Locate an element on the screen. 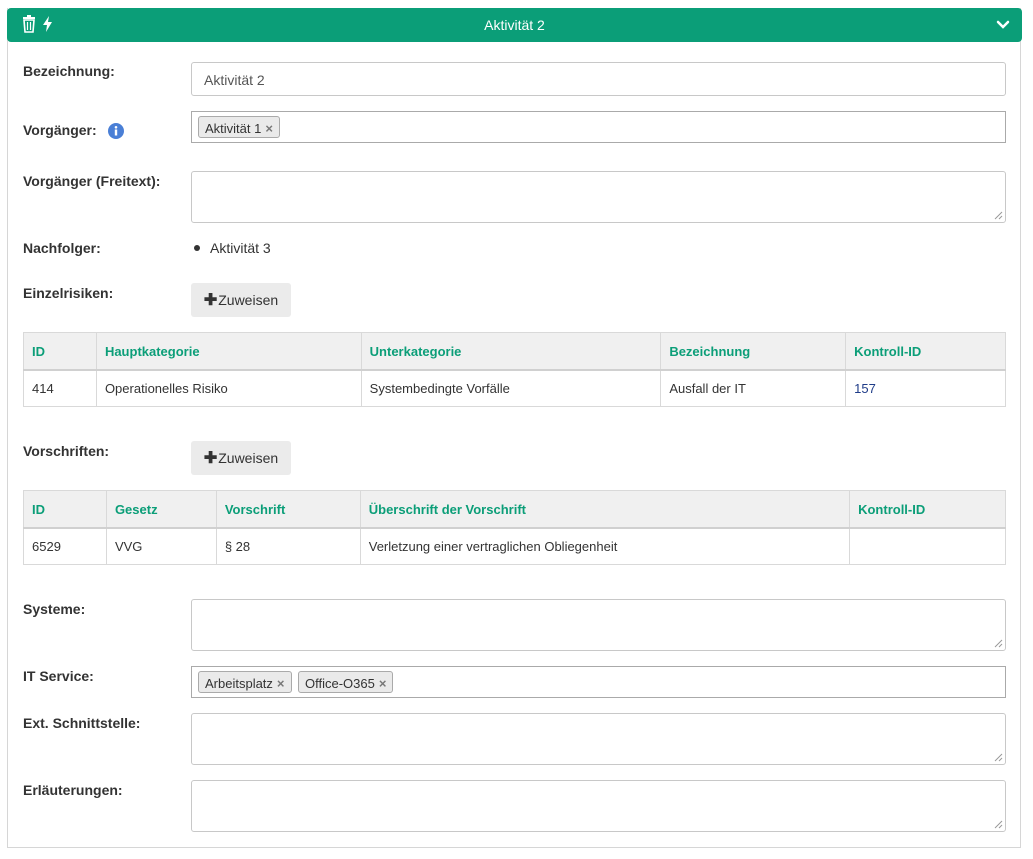 This screenshot has height=859, width=1033. tag-it-service: Office-O365 × is located at coordinates (346, 682).